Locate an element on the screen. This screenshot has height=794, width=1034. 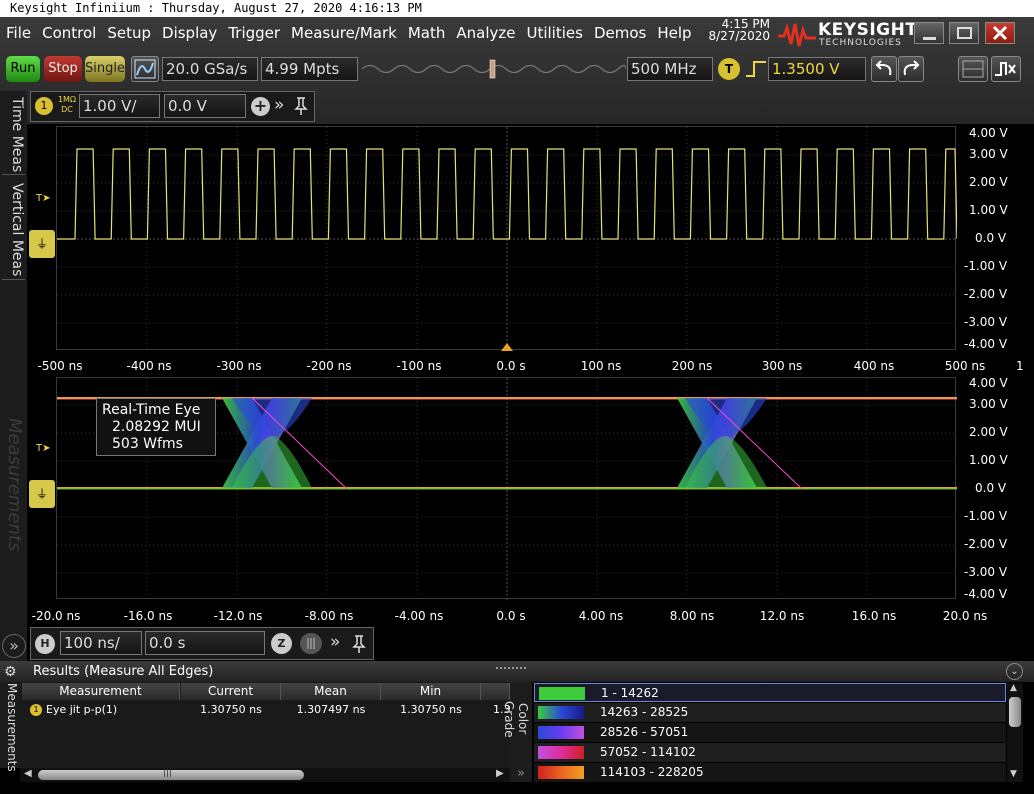
grid-layout-button is located at coordinates (973, 69).